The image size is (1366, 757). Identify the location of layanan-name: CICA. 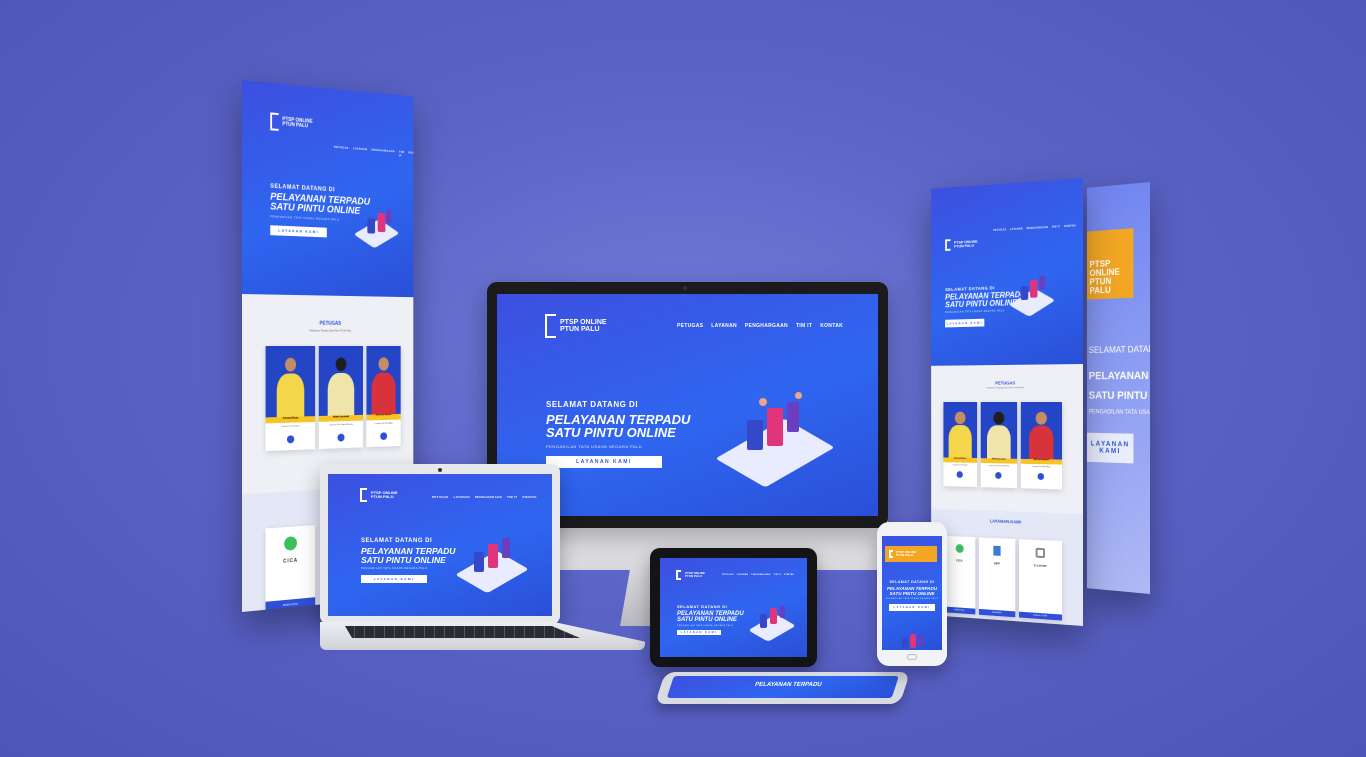
(291, 561).